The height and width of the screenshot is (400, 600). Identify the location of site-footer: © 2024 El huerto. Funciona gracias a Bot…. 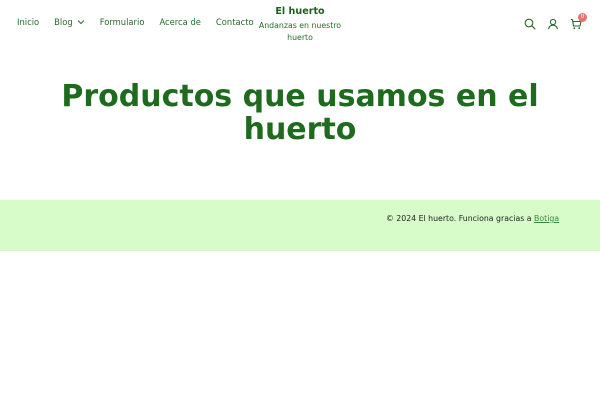
(300, 225).